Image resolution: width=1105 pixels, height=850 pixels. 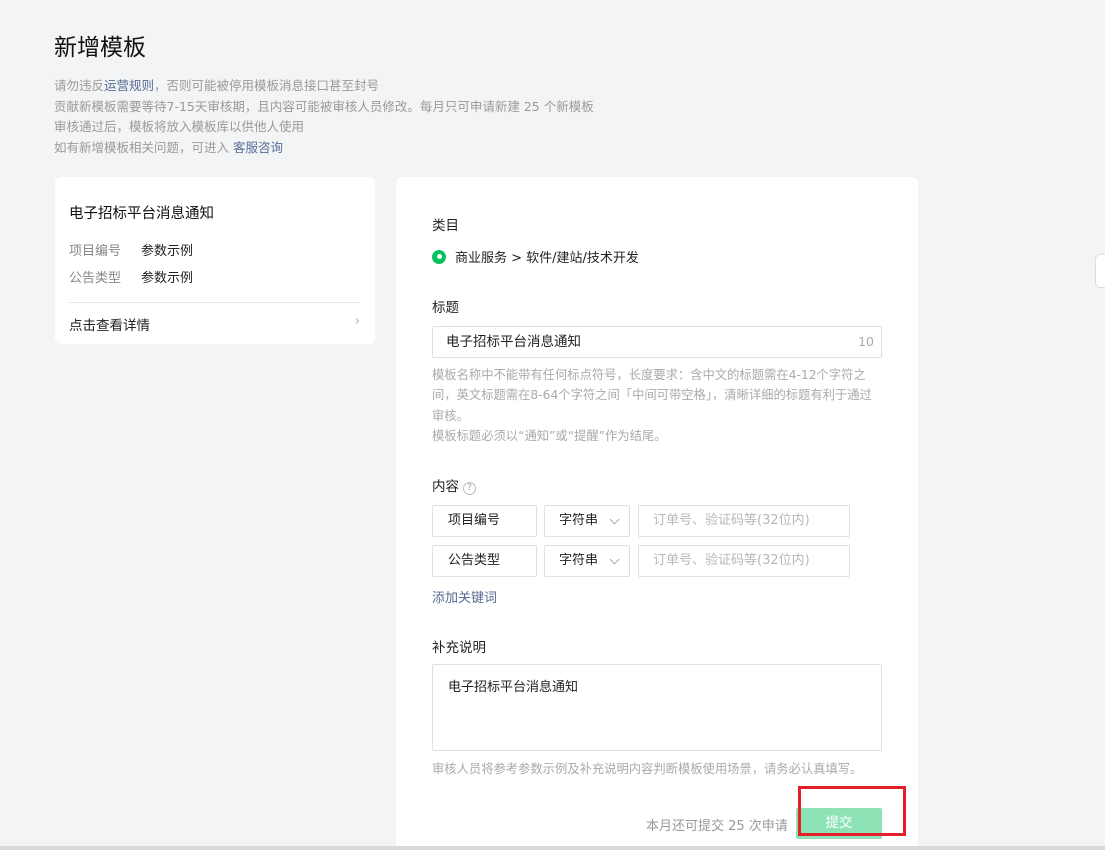 I want to click on page-title: 新增模板, so click(x=100, y=48).